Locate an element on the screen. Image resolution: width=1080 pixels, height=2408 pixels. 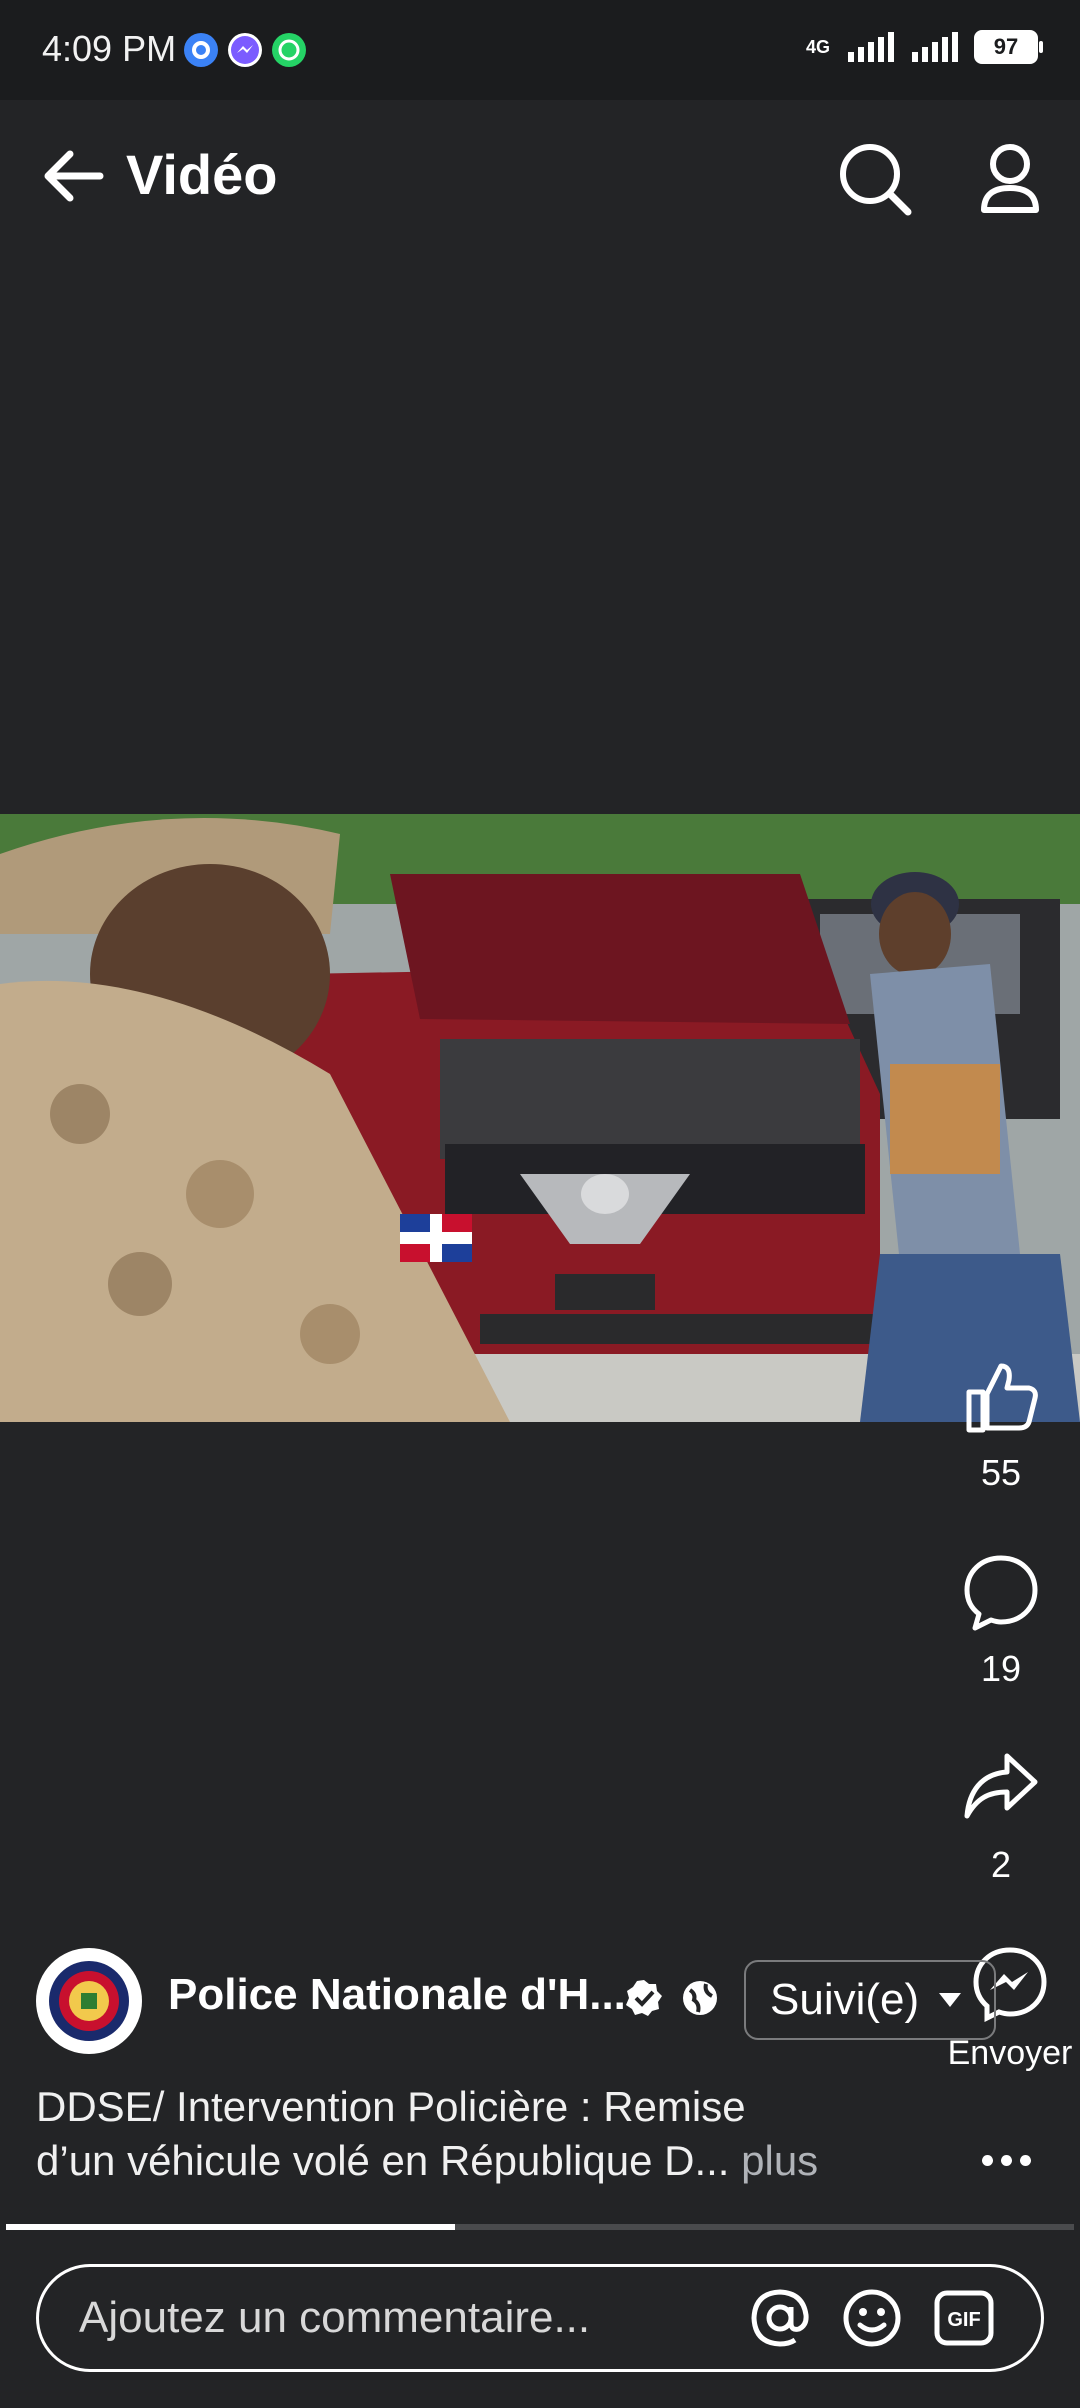
following-button: Suivi(e) is located at coordinates (870, 2000).